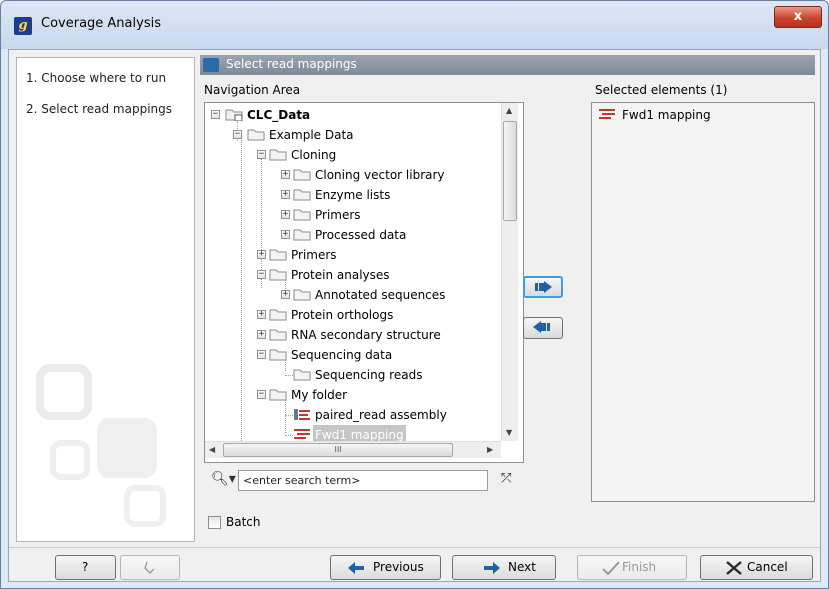 This screenshot has height=589, width=829. I want to click on tree-item-cloning: − Cloning, so click(353, 155).